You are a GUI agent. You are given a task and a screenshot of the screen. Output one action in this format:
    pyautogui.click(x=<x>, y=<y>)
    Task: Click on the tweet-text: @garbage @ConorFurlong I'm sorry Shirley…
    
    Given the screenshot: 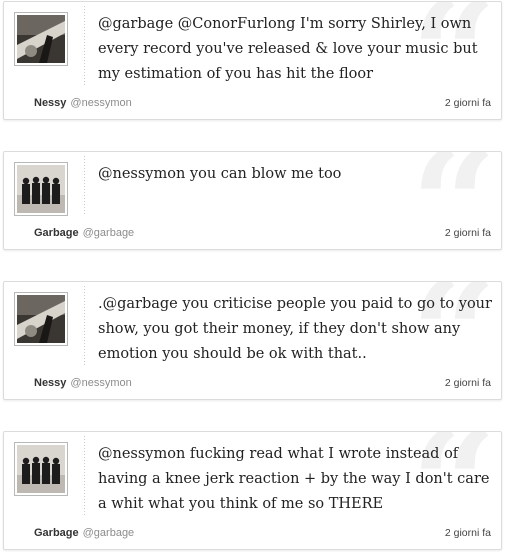 What is the action you would take?
    pyautogui.click(x=288, y=49)
    